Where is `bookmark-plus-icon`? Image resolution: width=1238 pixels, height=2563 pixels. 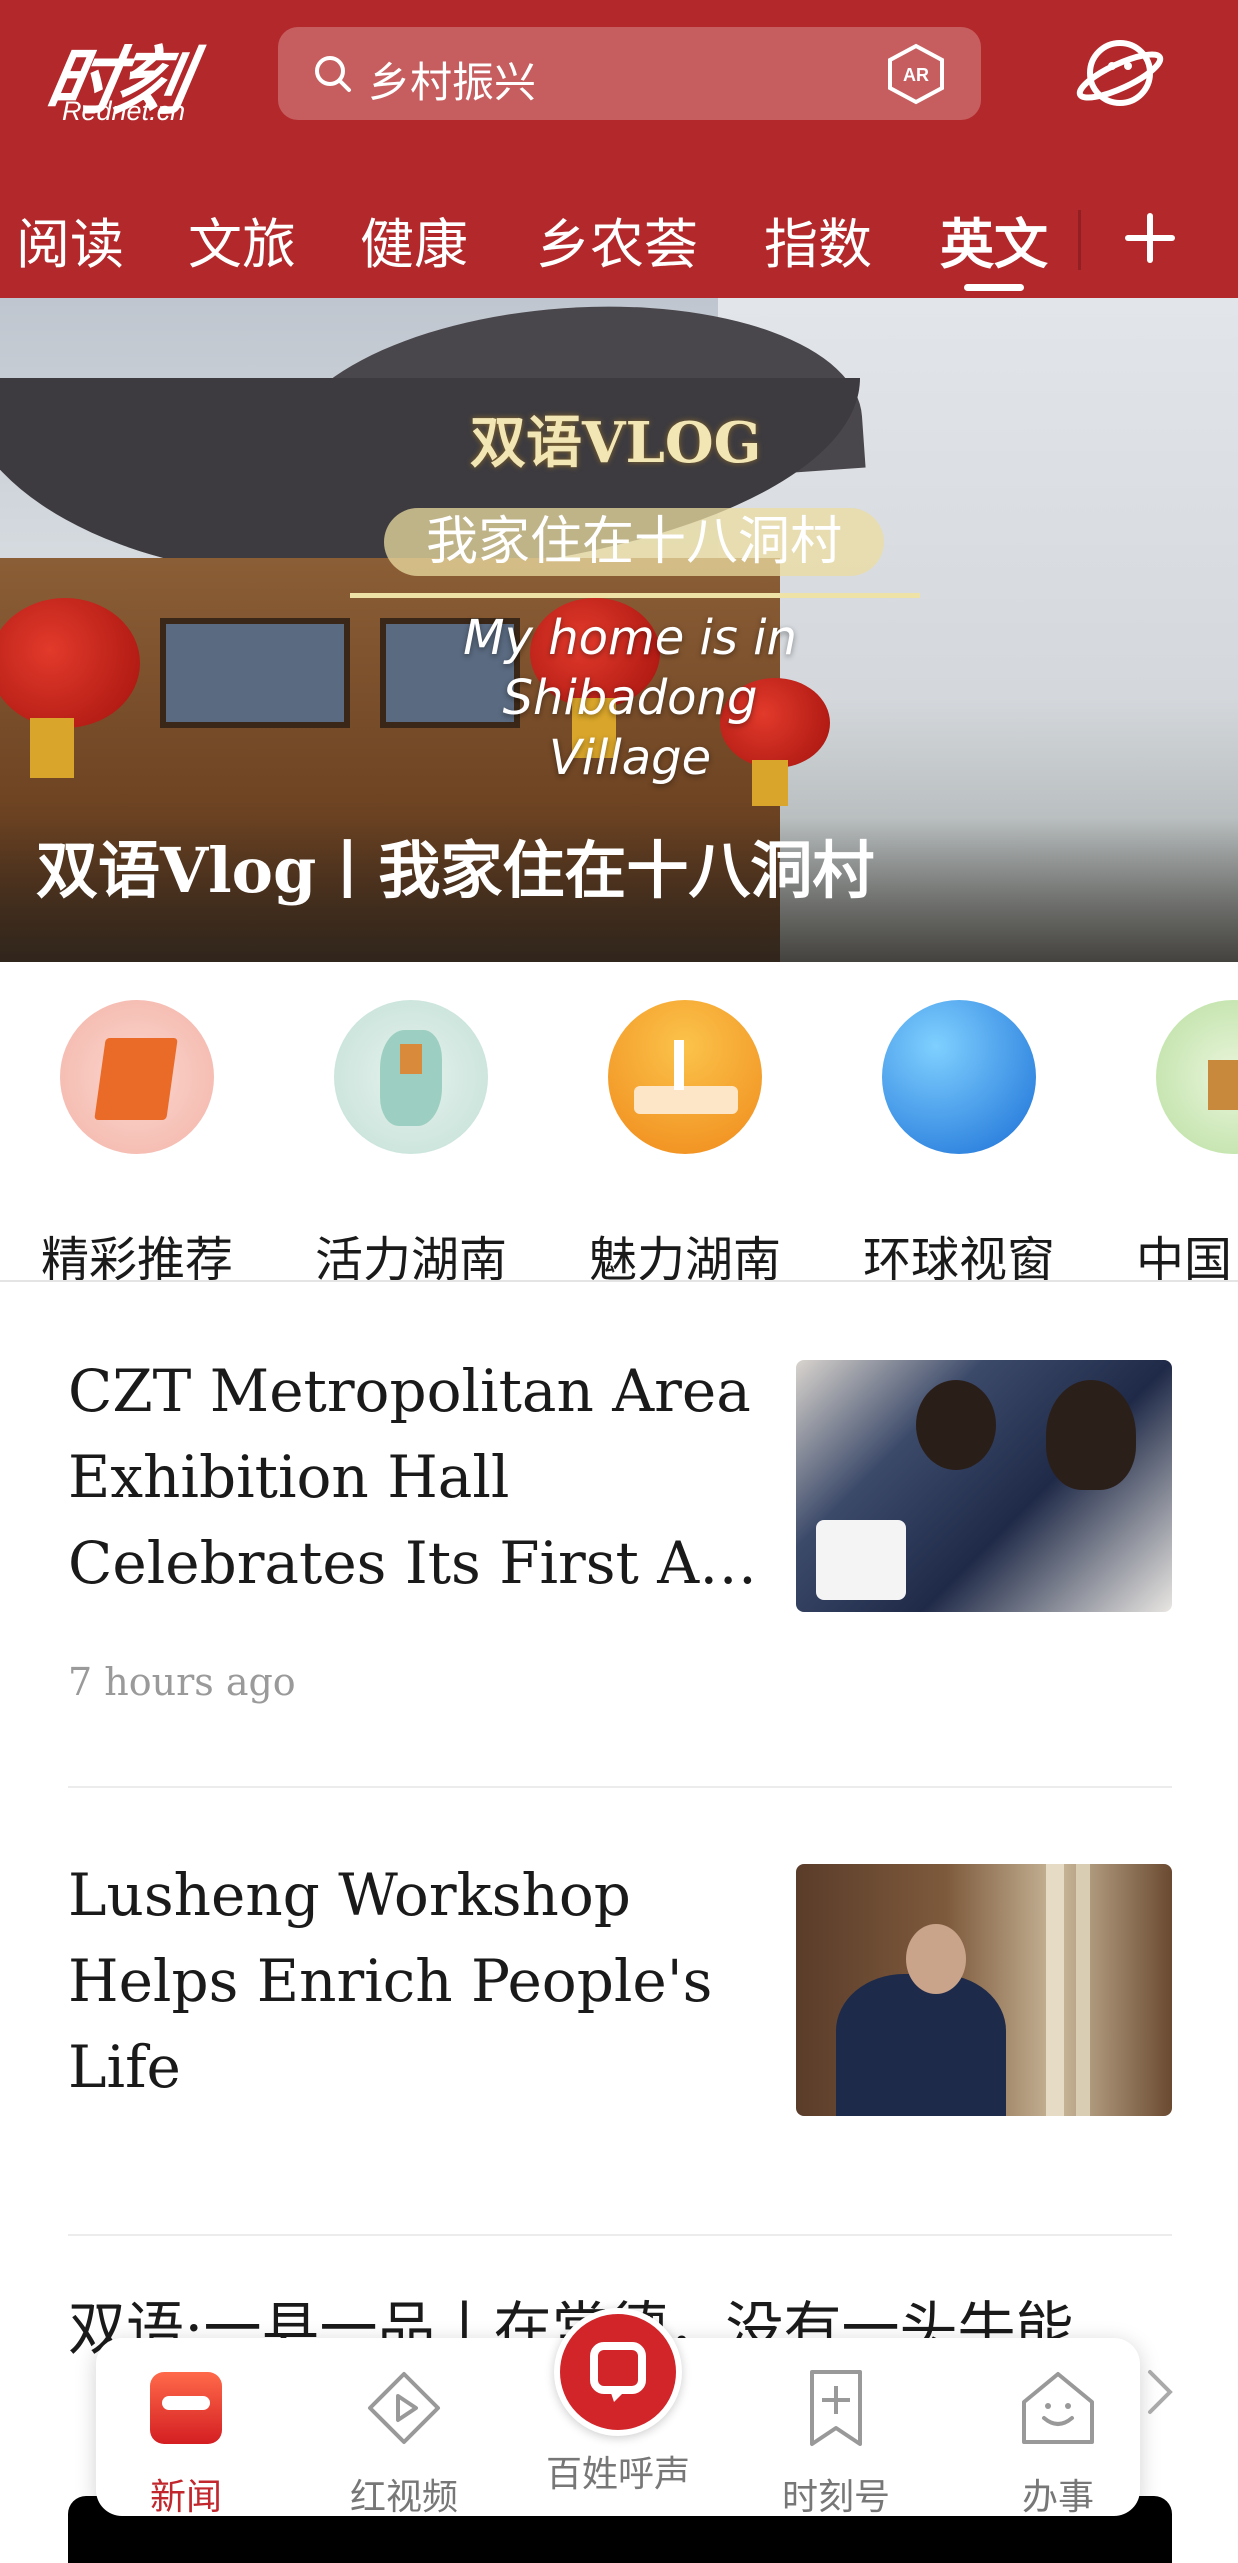 bookmark-plus-icon is located at coordinates (836, 2408).